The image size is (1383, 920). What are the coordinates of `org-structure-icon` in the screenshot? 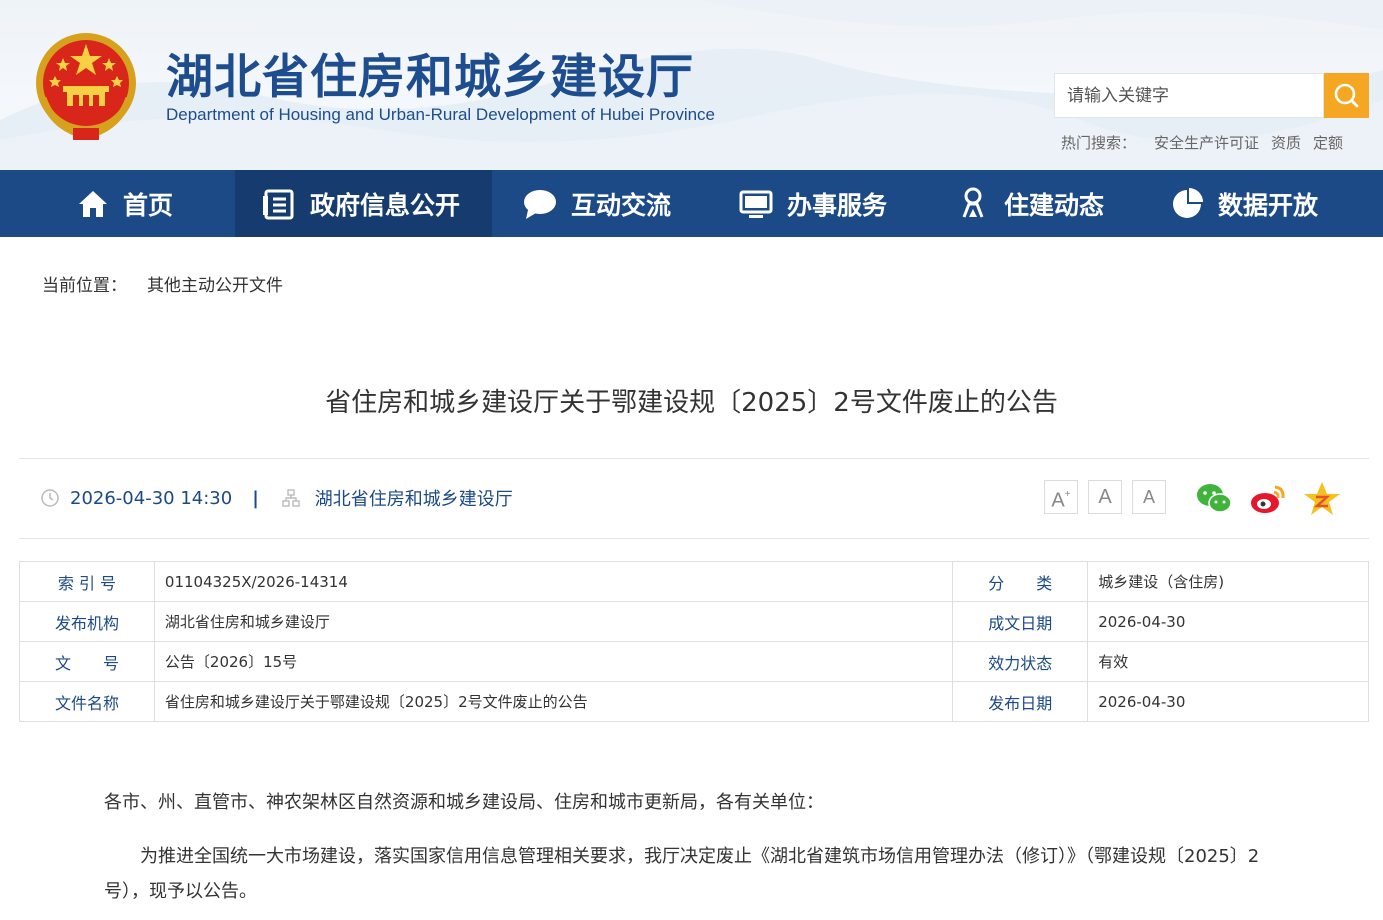 It's located at (291, 498).